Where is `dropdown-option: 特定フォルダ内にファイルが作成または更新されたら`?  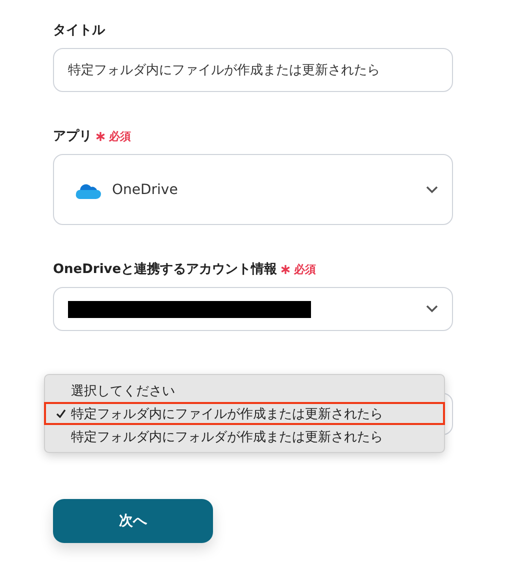 dropdown-option: 特定フォルダ内にファイルが作成または更新されたら is located at coordinates (244, 413).